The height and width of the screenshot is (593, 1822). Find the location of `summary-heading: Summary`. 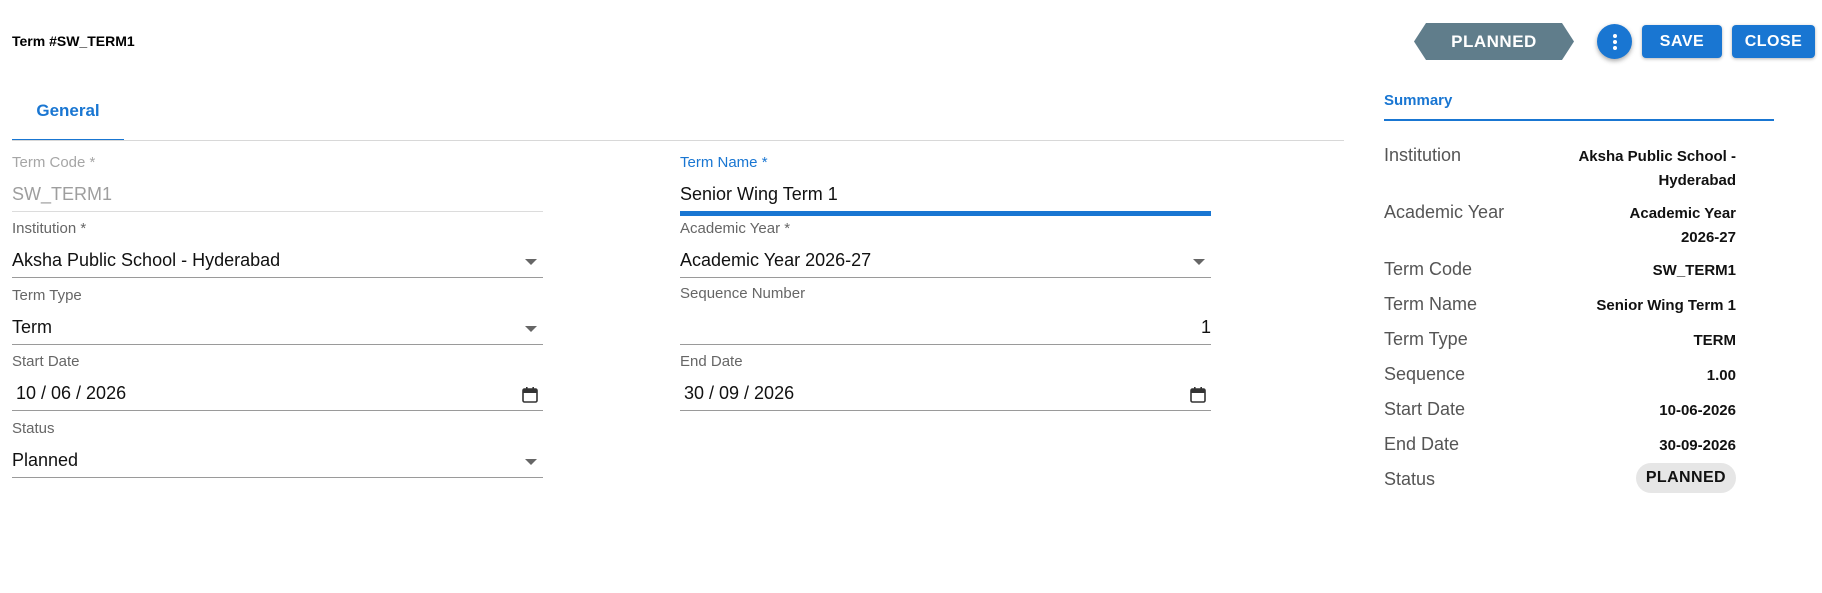

summary-heading: Summary is located at coordinates (1579, 106).